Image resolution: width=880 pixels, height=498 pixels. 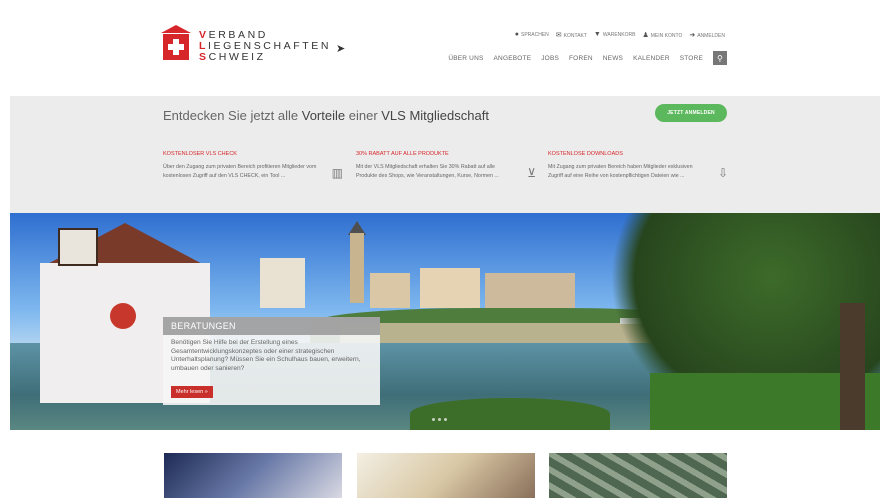 What do you see at coordinates (707, 35) in the screenshot?
I see `util-link-anmelden: ➜ ANMELDEN` at bounding box center [707, 35].